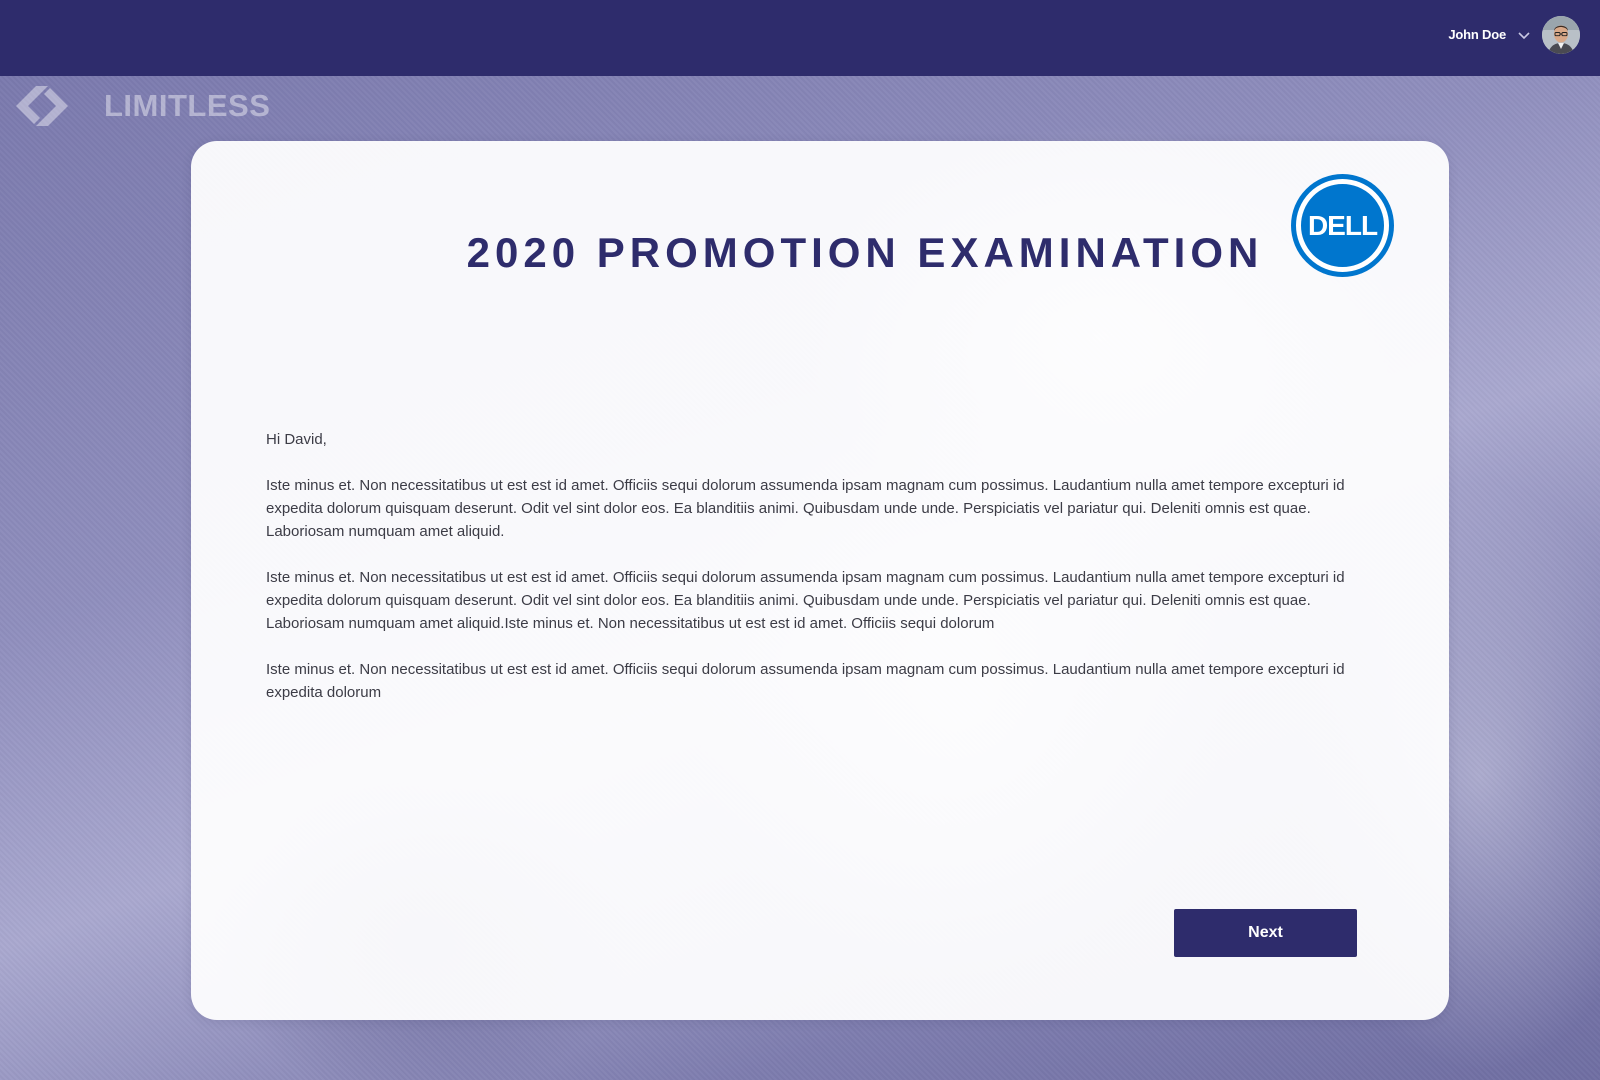 The height and width of the screenshot is (1080, 1600). I want to click on page-title: 2020 PROMOTION EXAMINATION, so click(865, 252).